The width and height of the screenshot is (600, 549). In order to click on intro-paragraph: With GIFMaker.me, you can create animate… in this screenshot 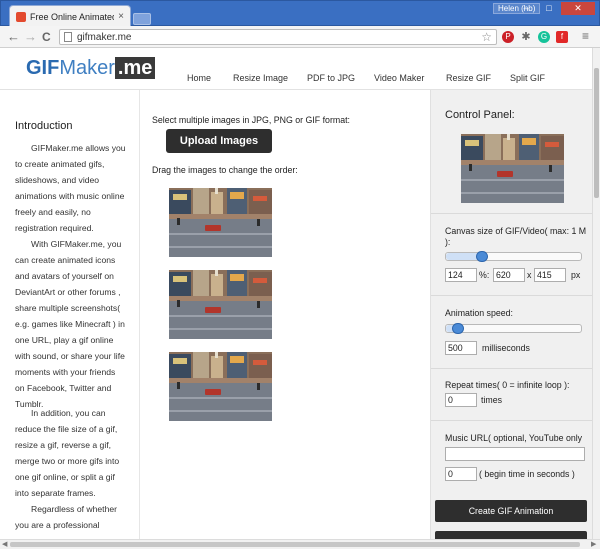, I will do `click(70, 324)`.